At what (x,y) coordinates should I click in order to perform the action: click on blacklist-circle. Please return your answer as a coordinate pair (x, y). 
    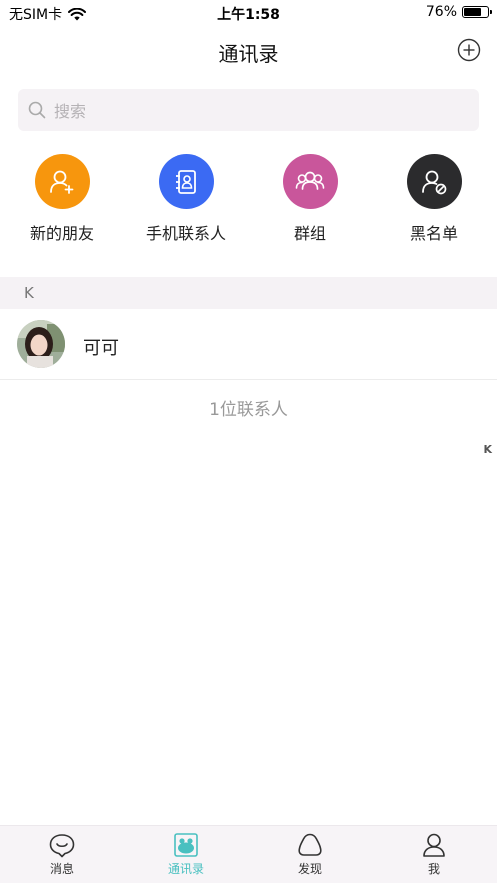
    Looking at the image, I should click on (434, 181).